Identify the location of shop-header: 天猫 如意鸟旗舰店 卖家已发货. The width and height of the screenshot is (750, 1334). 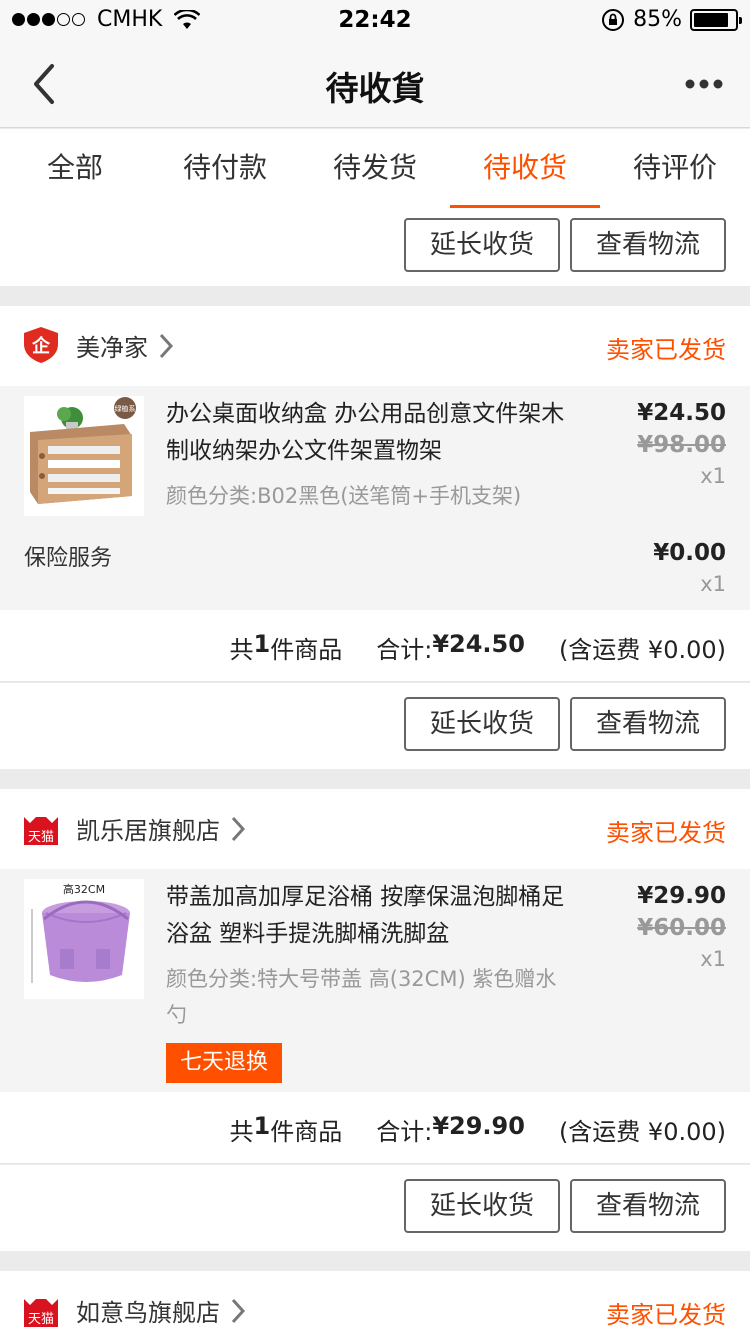
(375, 1302).